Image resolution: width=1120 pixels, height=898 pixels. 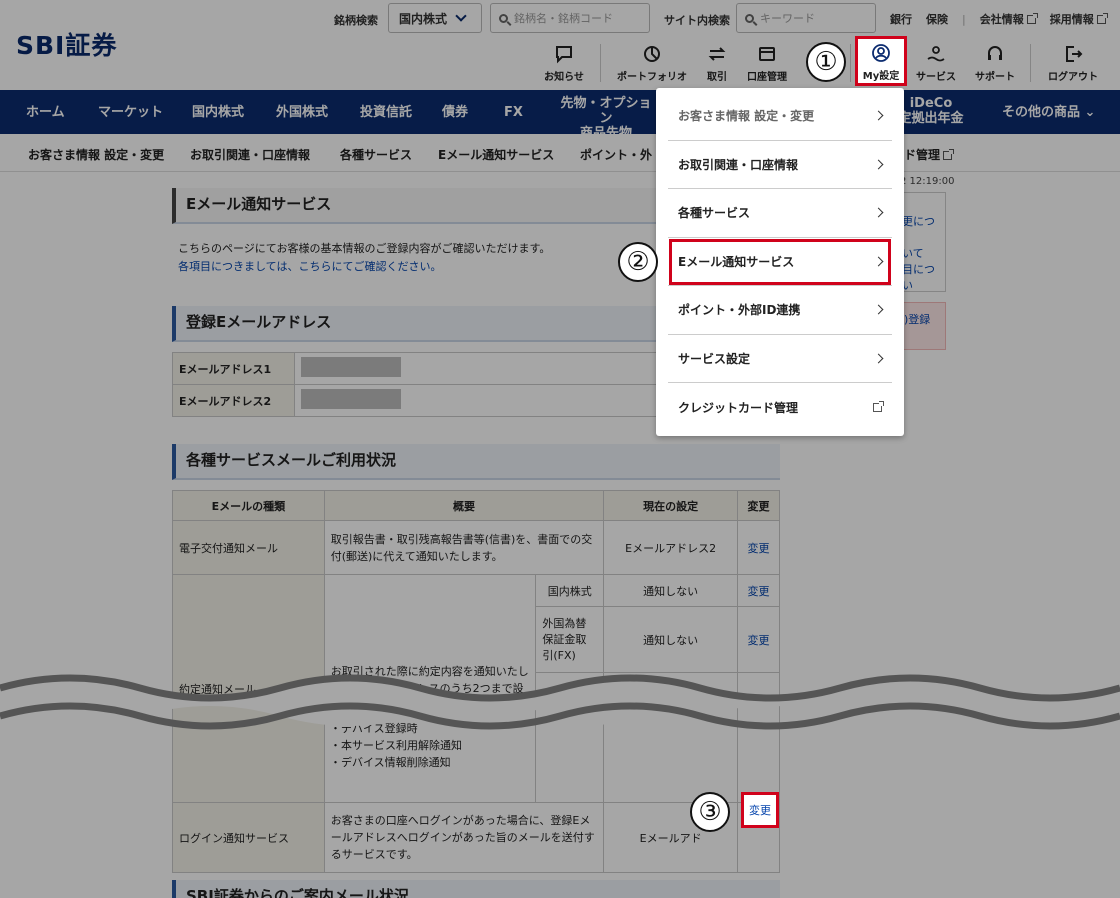 What do you see at coordinates (638, 262) in the screenshot?
I see `callout-2: ②` at bounding box center [638, 262].